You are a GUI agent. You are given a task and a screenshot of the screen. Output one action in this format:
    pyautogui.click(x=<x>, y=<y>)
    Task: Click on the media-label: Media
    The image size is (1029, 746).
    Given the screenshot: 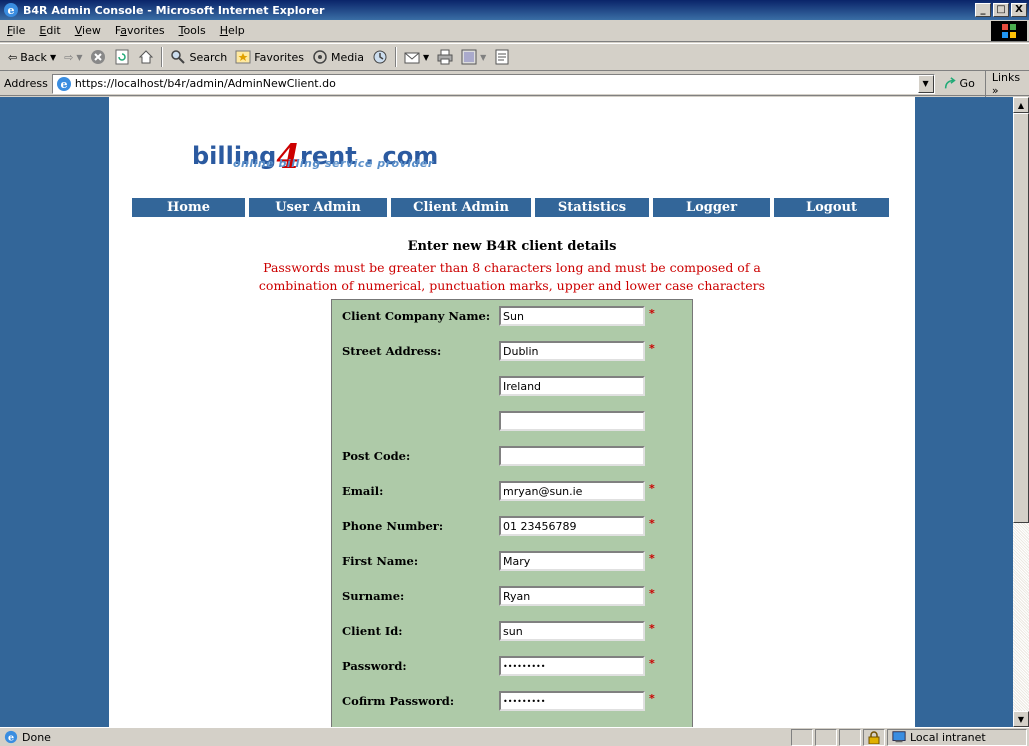 What is the action you would take?
    pyautogui.click(x=347, y=57)
    